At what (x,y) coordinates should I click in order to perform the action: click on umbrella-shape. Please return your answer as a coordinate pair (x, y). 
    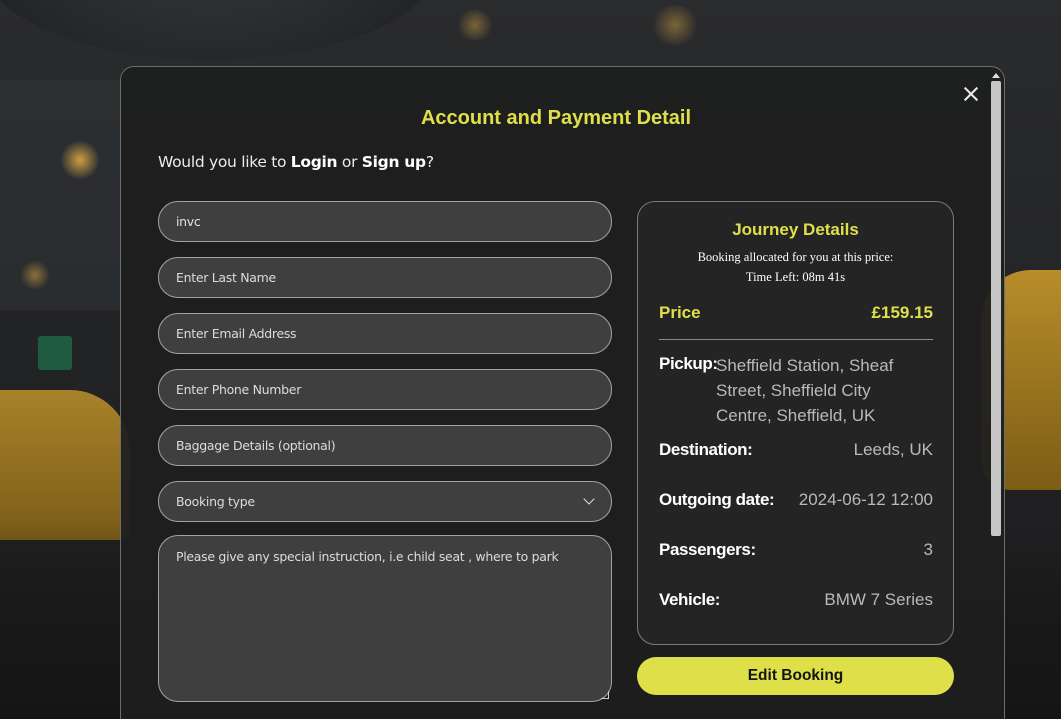
    Looking at the image, I should click on (220, 30).